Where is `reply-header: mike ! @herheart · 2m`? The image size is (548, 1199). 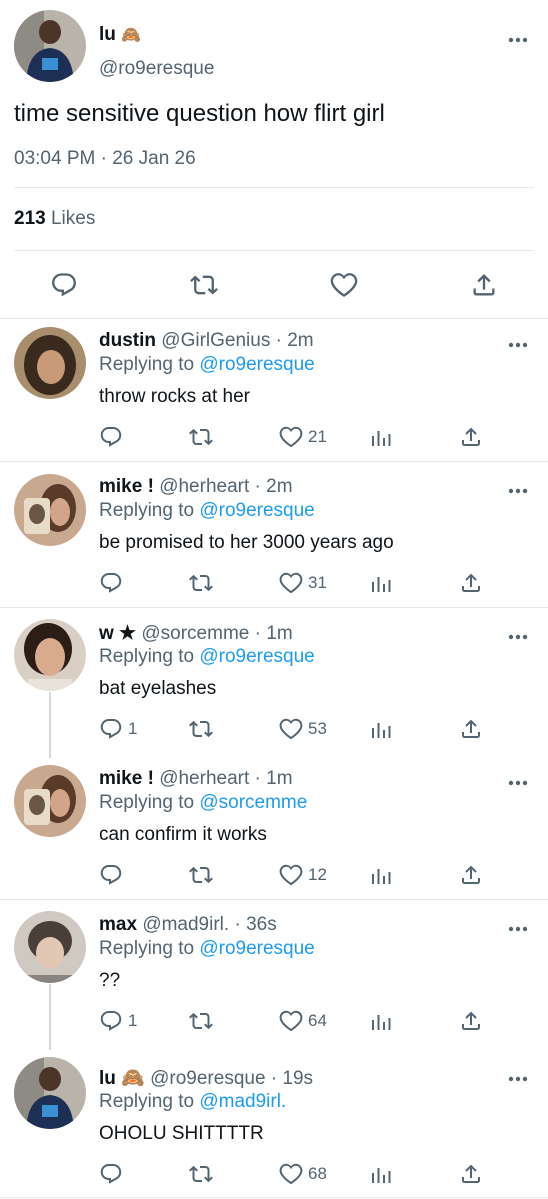 reply-header: mike ! @herheart · 2m is located at coordinates (196, 487).